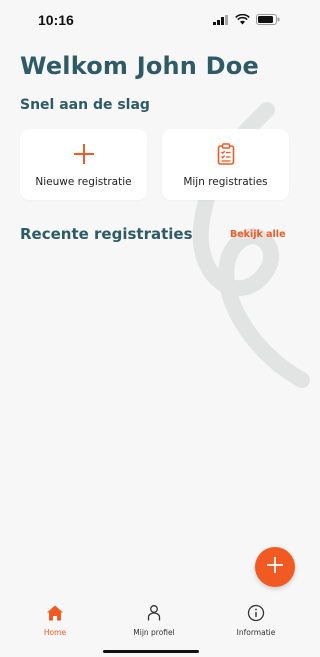  Describe the element at coordinates (55, 614) in the screenshot. I see `home-icon` at that location.